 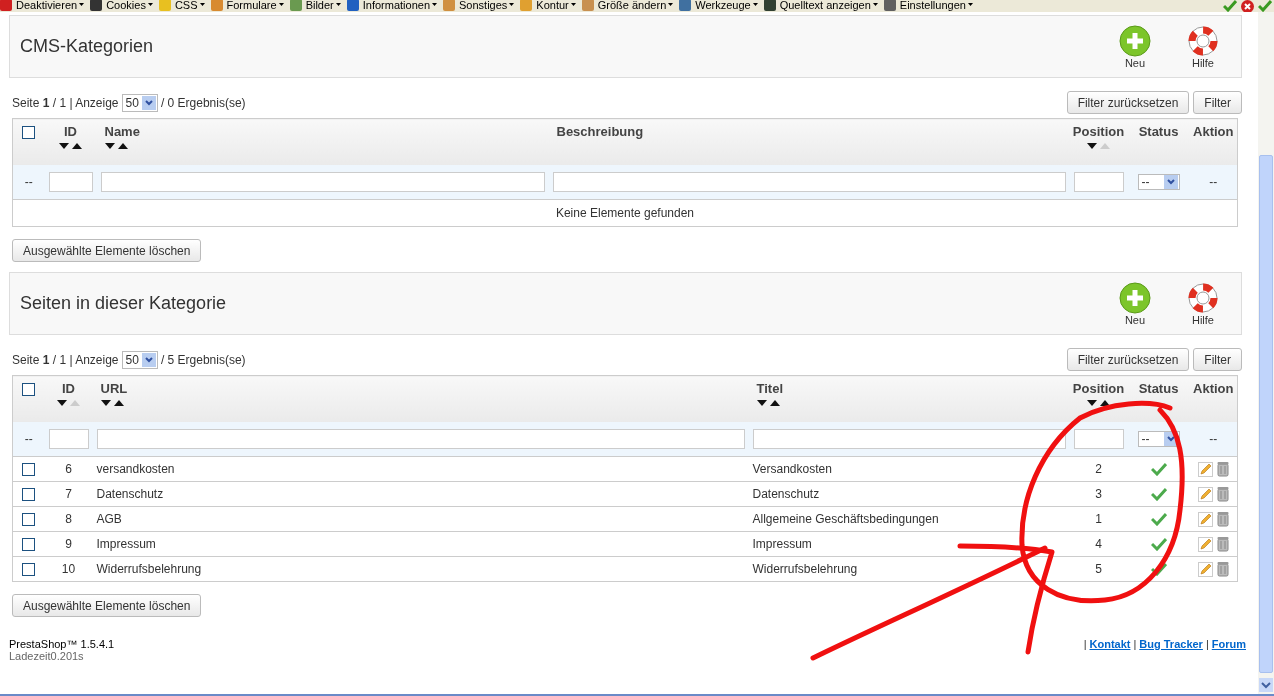 I want to click on table-cell: 9, so click(x=68, y=544).